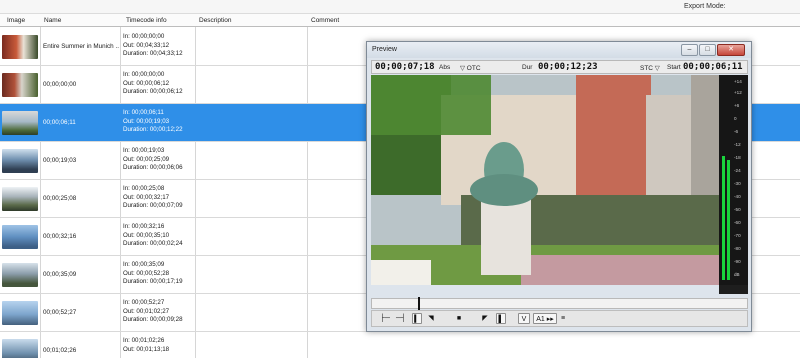 The image size is (800, 358). I want to click on mark-out-icon: ▌, so click(501, 318).